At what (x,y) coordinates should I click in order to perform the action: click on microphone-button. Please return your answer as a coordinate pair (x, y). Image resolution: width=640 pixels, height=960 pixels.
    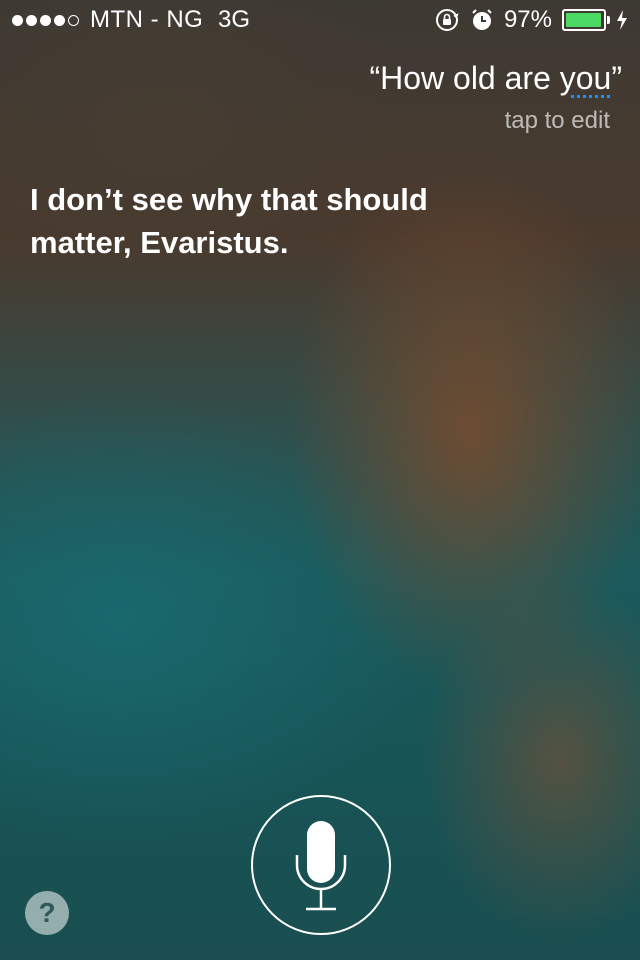
    Looking at the image, I should click on (321, 865).